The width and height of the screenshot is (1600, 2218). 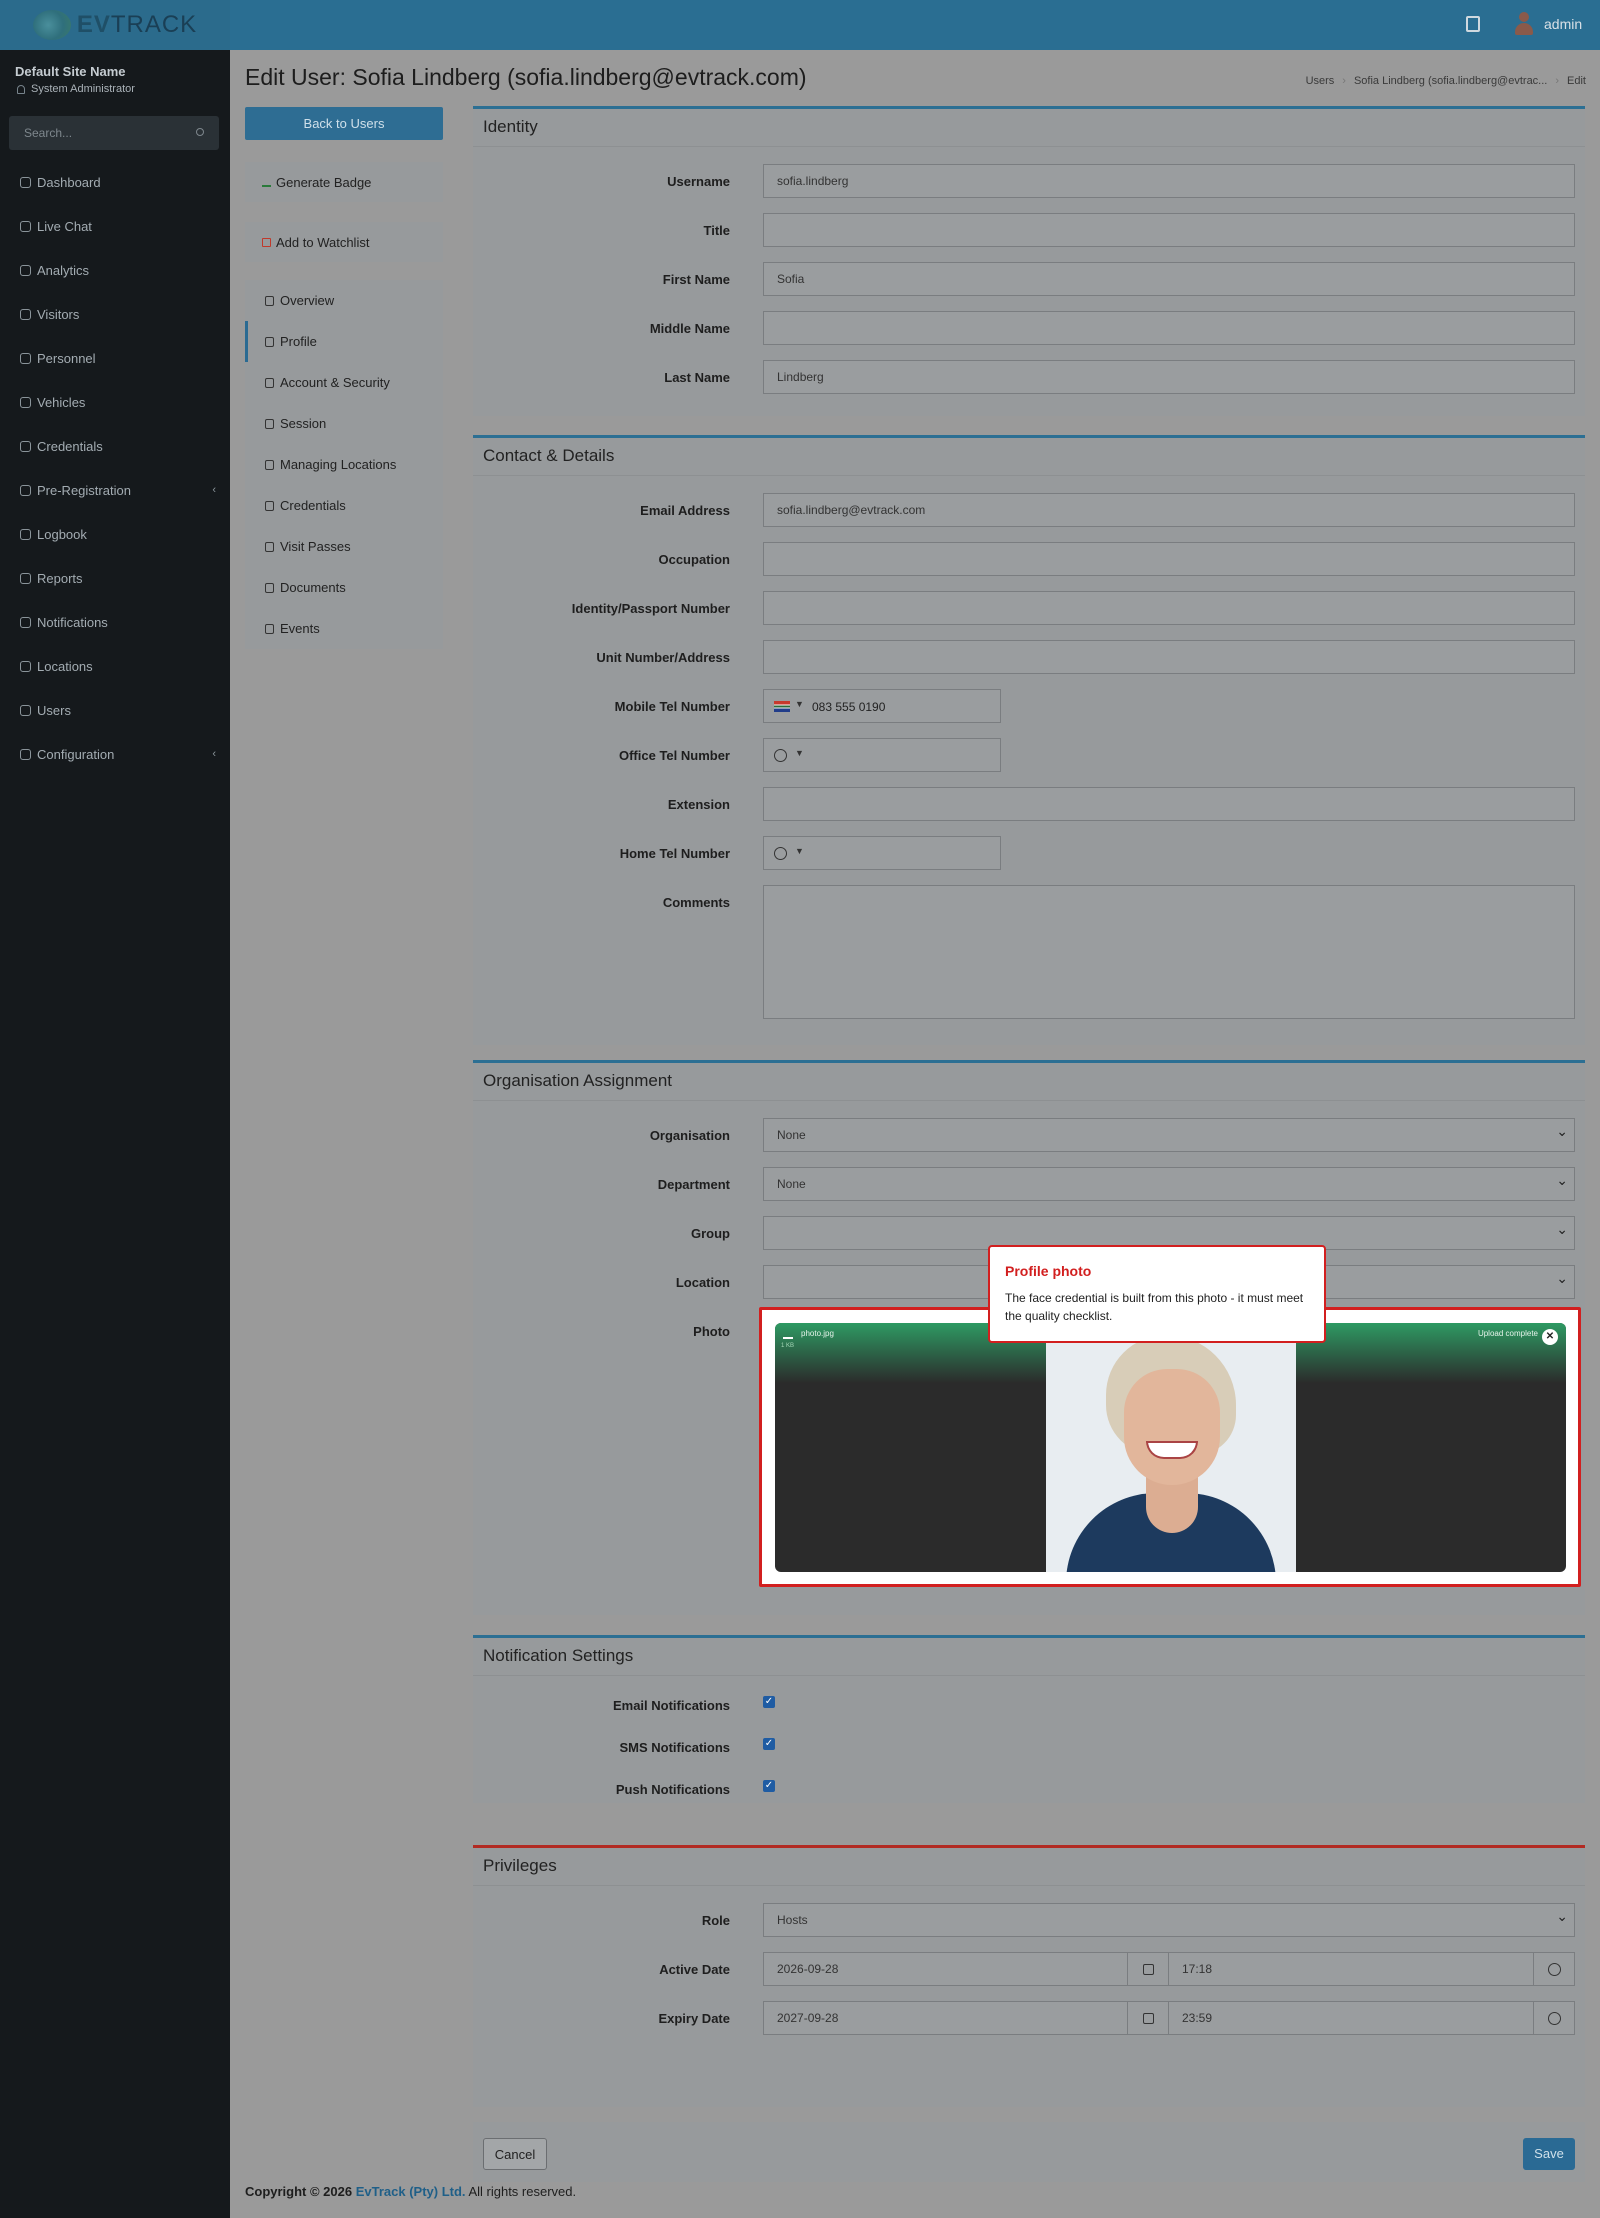 I want to click on field-label: Home Tel Number, so click(x=674, y=853).